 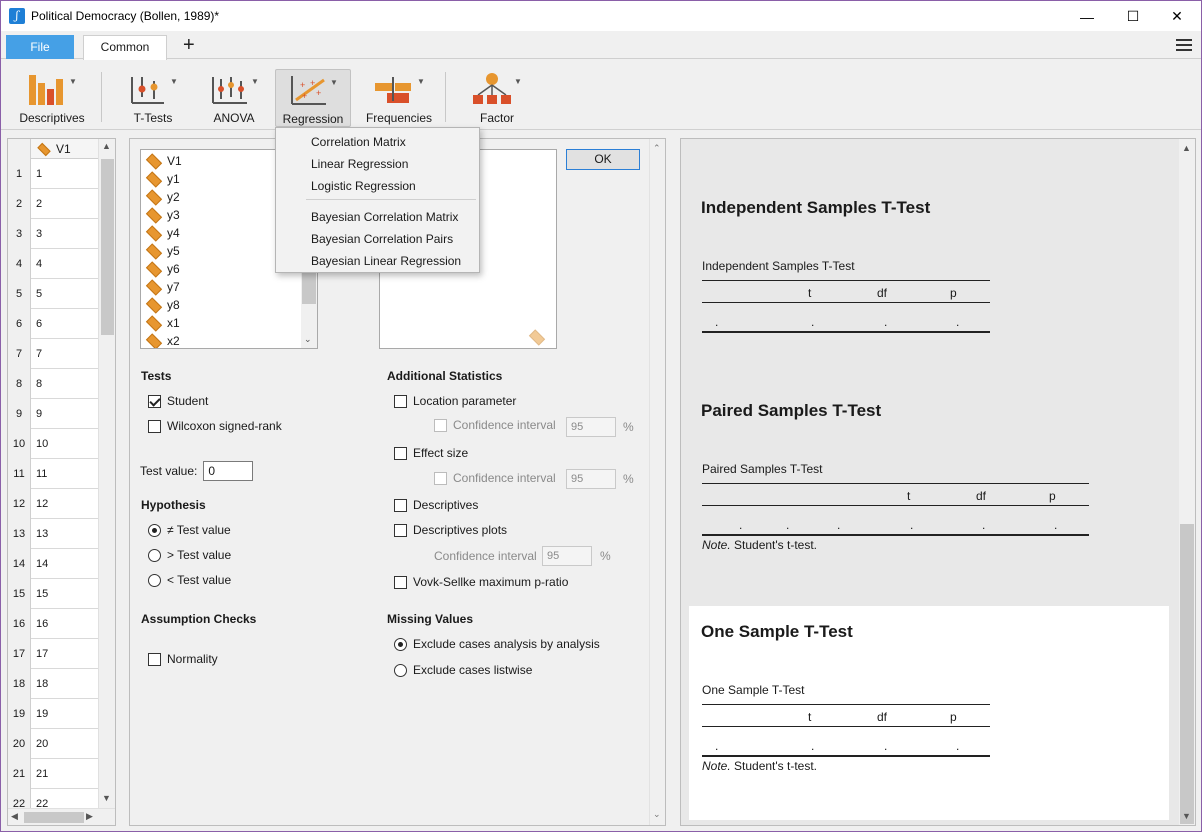 What do you see at coordinates (497, 98) in the screenshot?
I see `factor-button: ▼ Factor` at bounding box center [497, 98].